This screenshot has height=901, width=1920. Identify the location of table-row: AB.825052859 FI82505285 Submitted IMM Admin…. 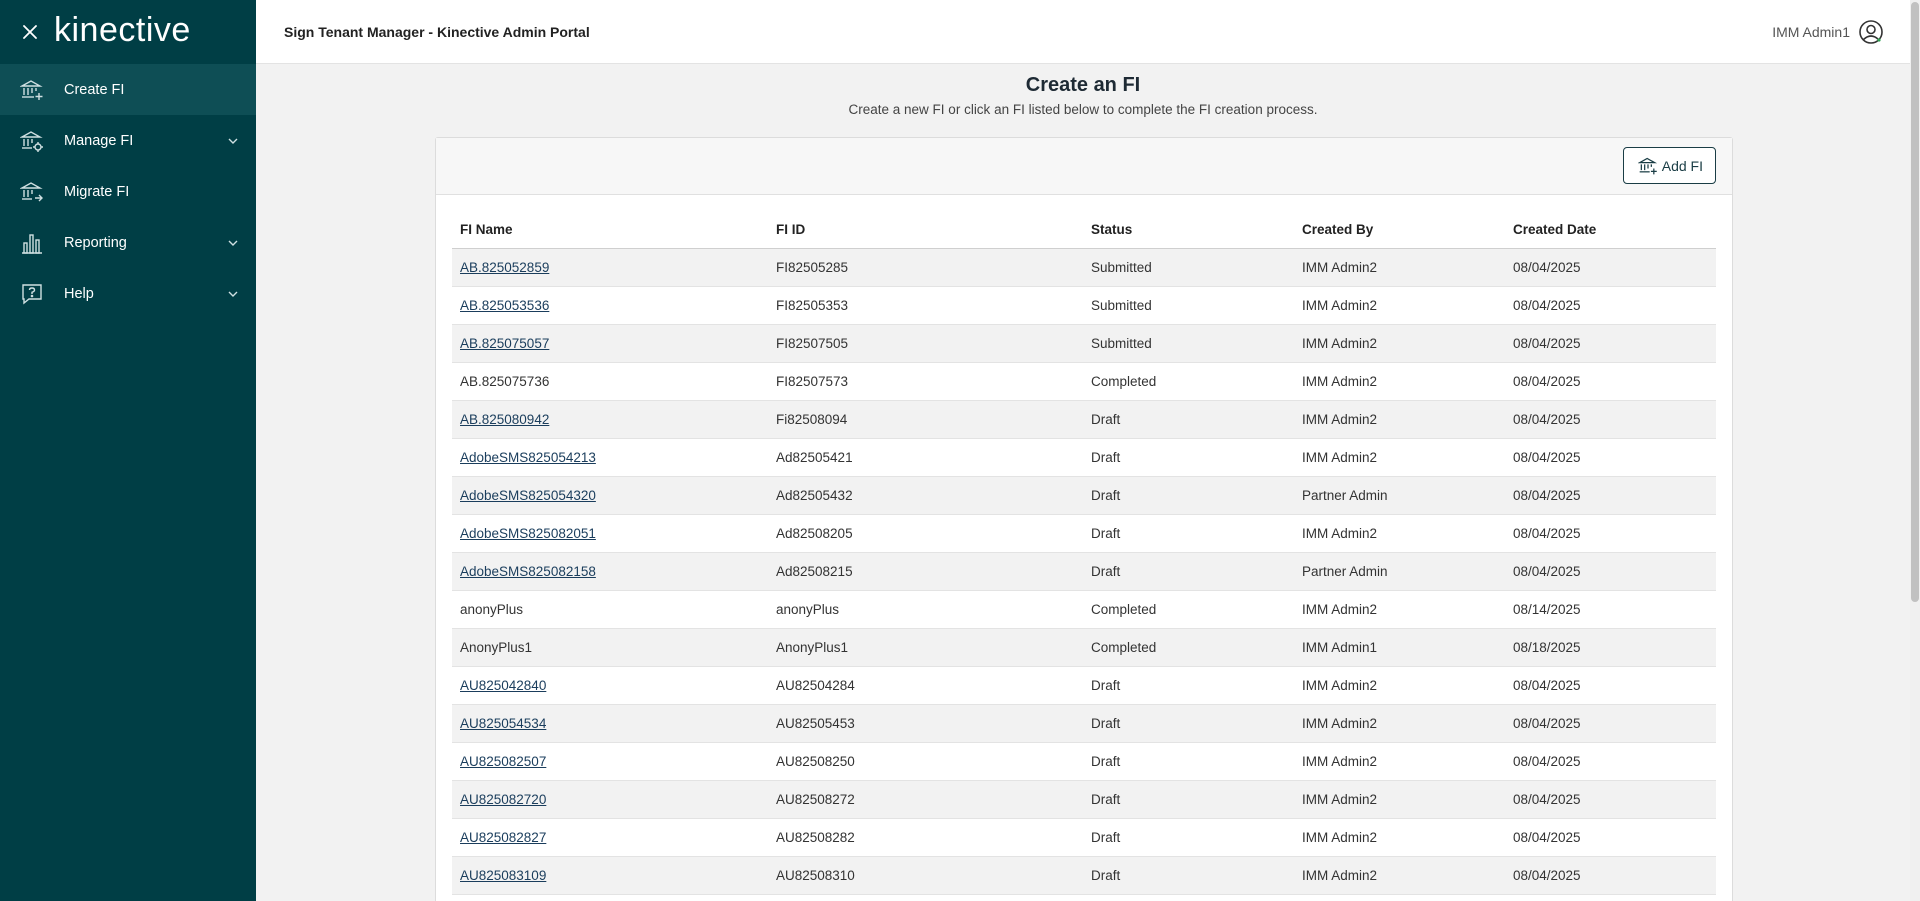
(1084, 267).